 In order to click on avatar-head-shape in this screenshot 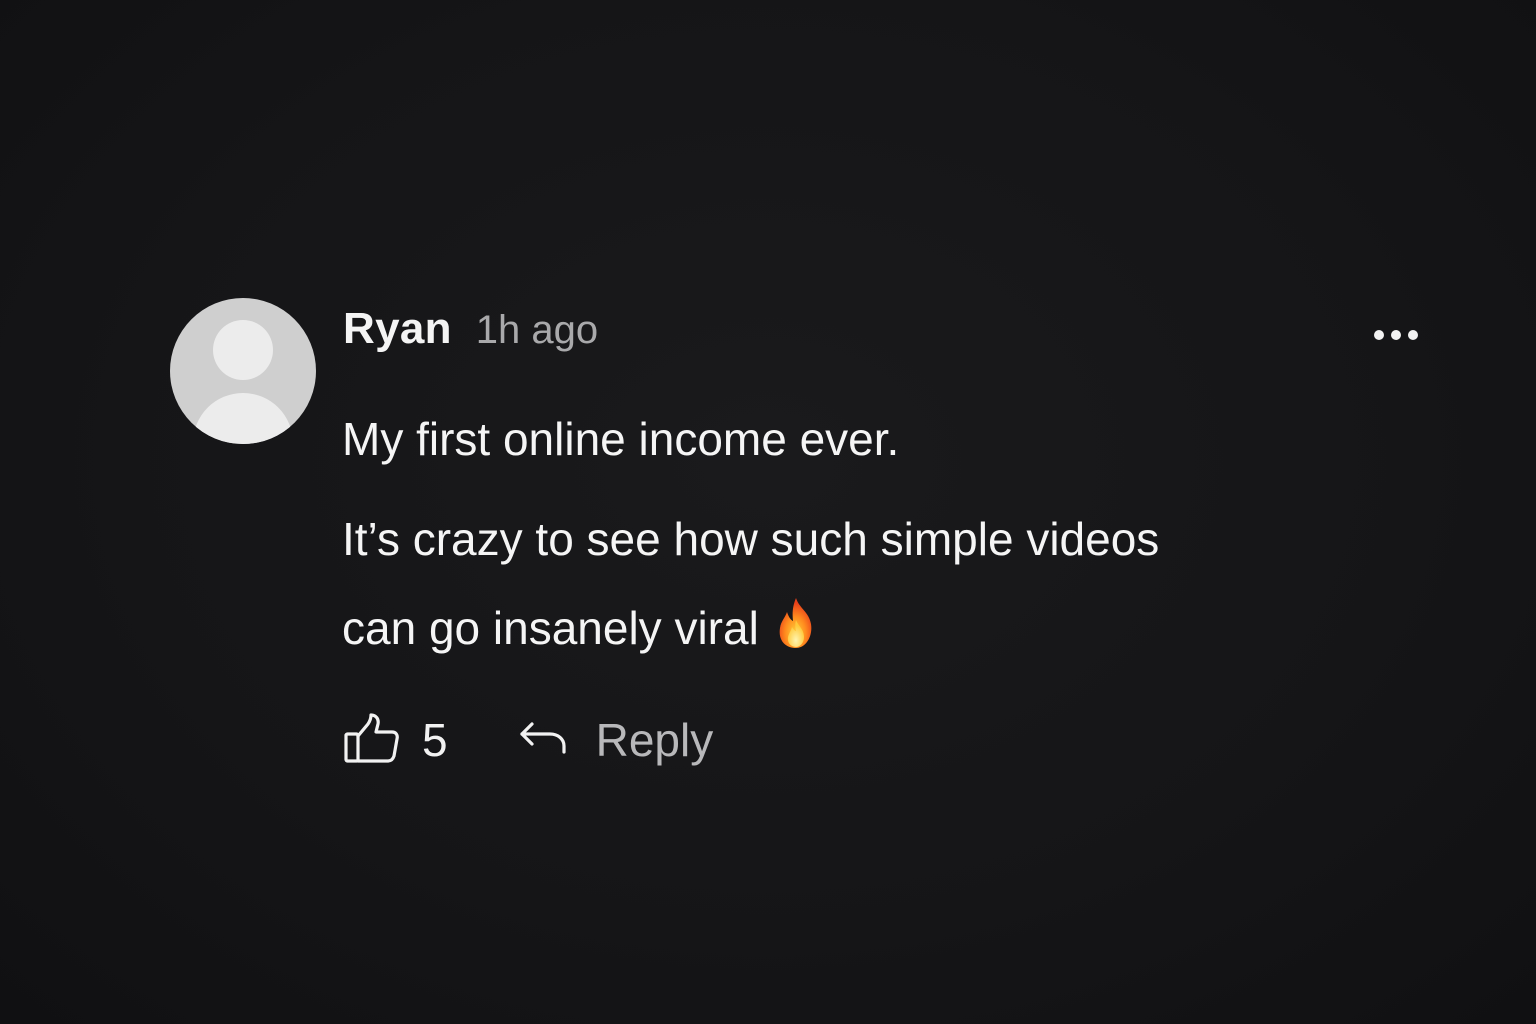, I will do `click(243, 350)`.